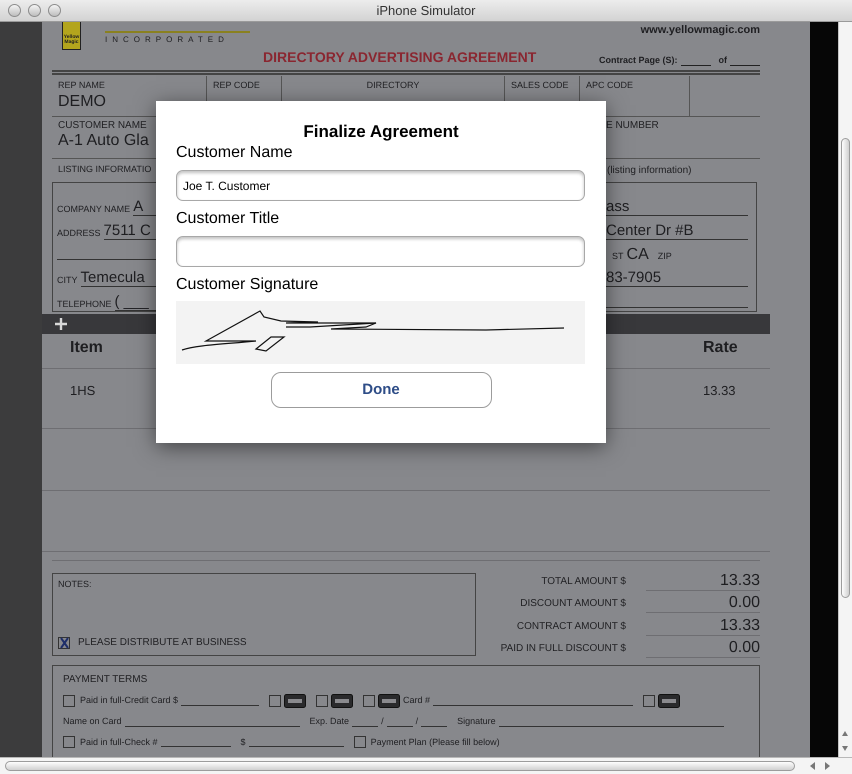  What do you see at coordinates (583, 581) in the screenshot?
I see `total-label: TOTAL AMOUNT $` at bounding box center [583, 581].